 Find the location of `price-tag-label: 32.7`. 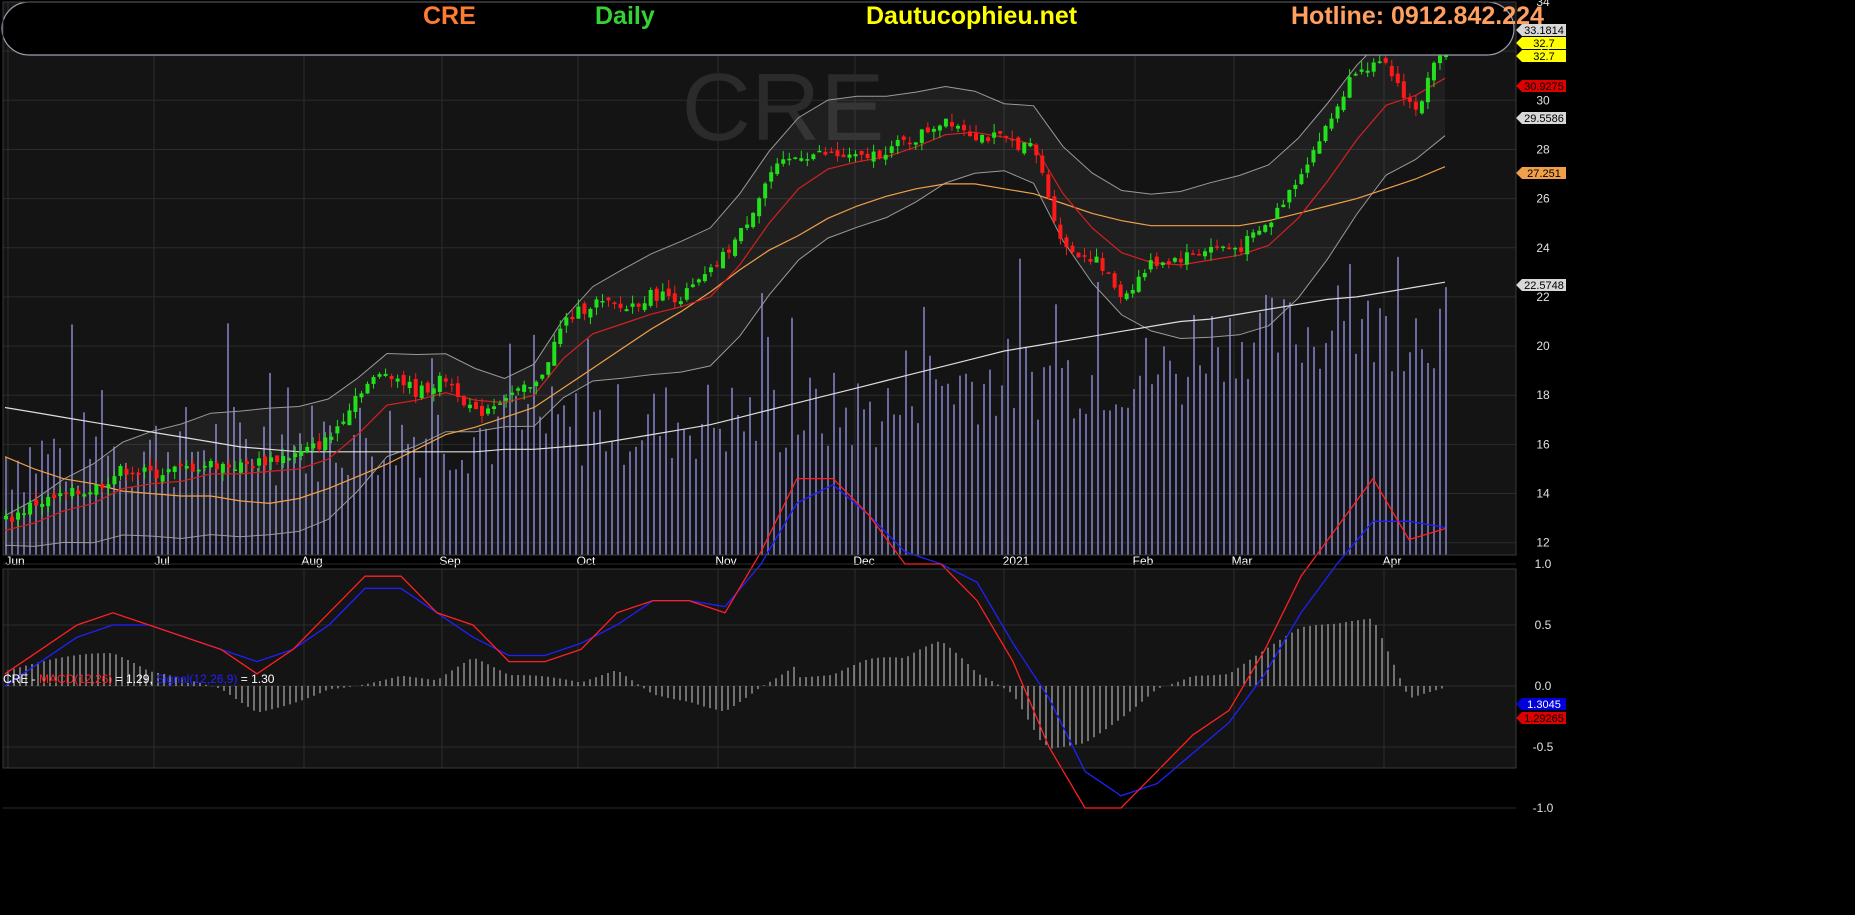

price-tag-label: 32.7 is located at coordinates (1543, 44).